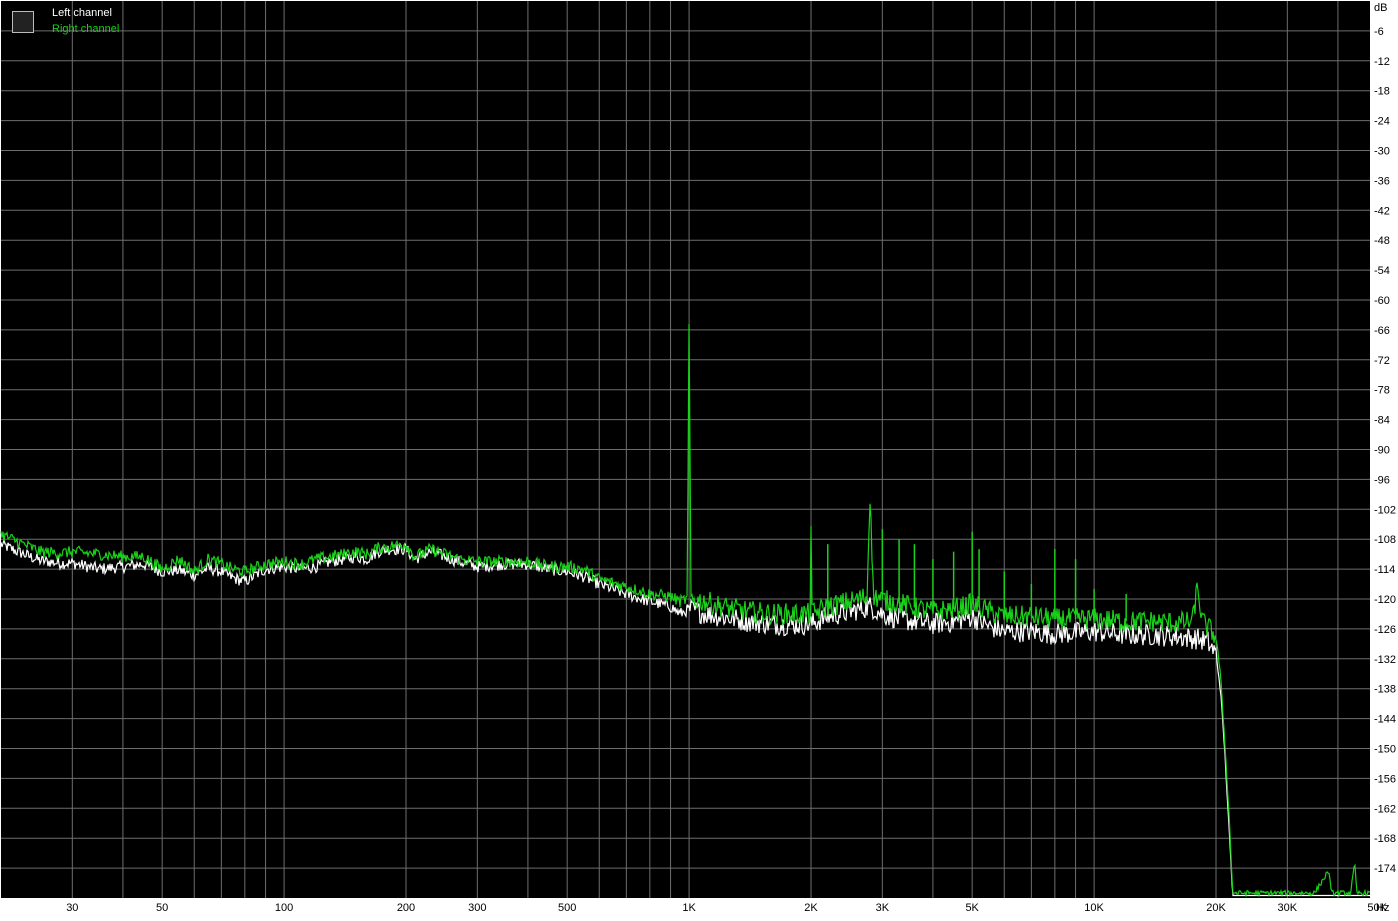 This screenshot has height=921, width=1398. What do you see at coordinates (1382, 301) in the screenshot?
I see `y-tick-label: -60` at bounding box center [1382, 301].